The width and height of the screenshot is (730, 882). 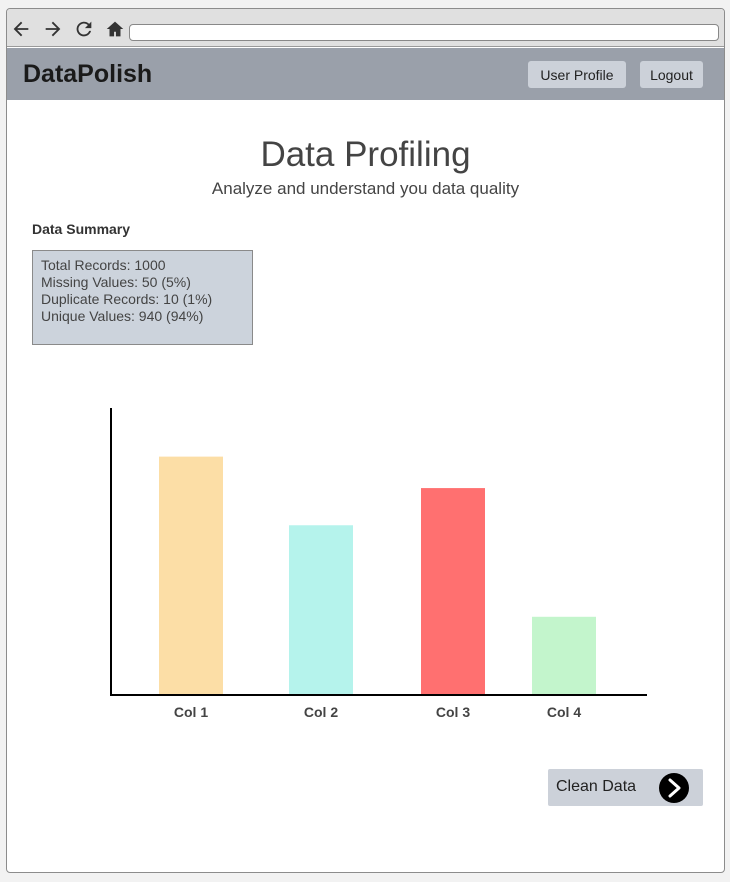 I want to click on x-tick-label: Col 4, so click(x=564, y=712).